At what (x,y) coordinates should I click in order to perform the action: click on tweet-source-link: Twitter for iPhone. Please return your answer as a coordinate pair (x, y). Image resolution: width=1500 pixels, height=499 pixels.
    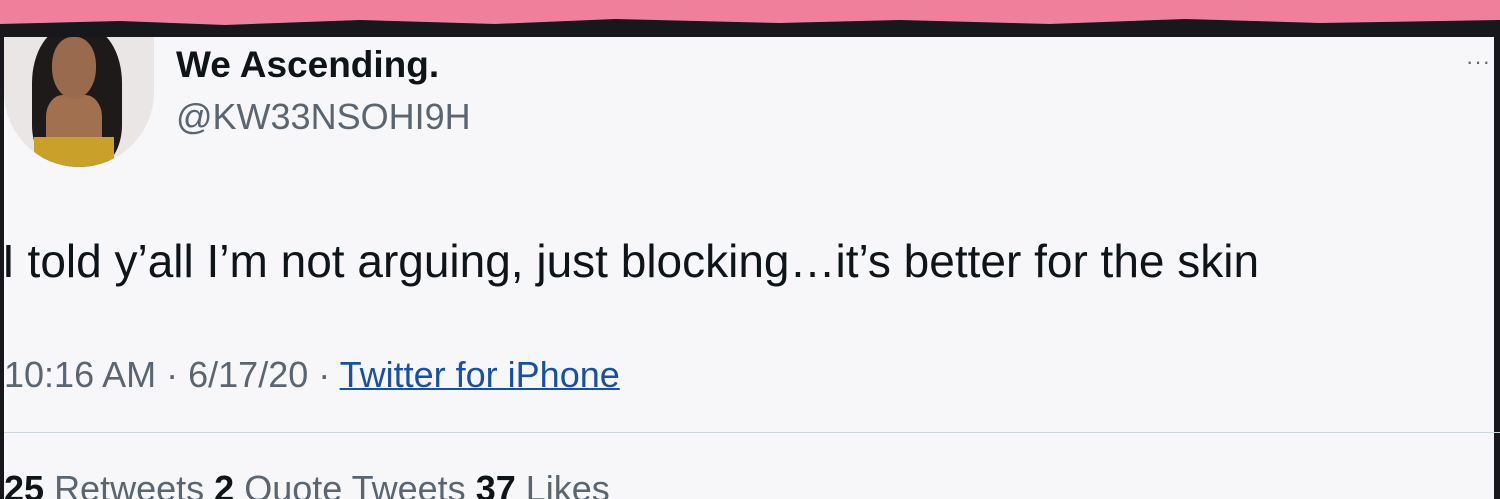
    Looking at the image, I should click on (480, 374).